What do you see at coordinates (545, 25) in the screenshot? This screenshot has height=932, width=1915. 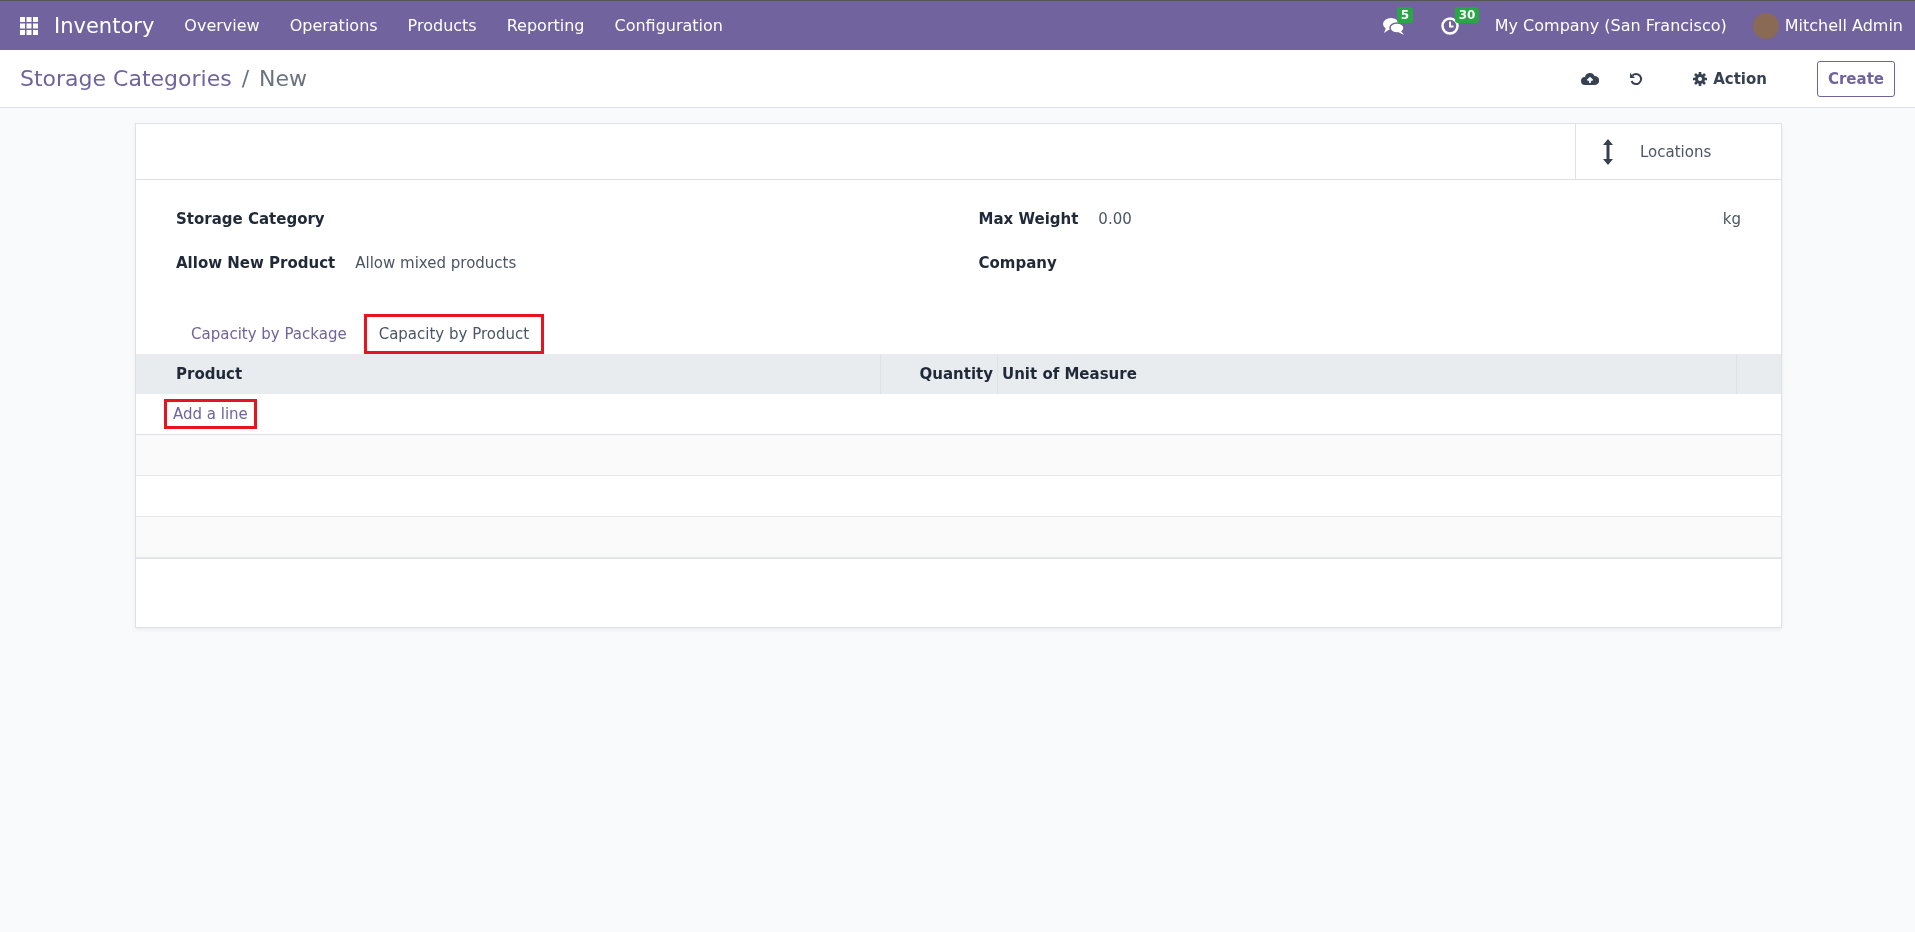 I see `menu-item: Reporting` at bounding box center [545, 25].